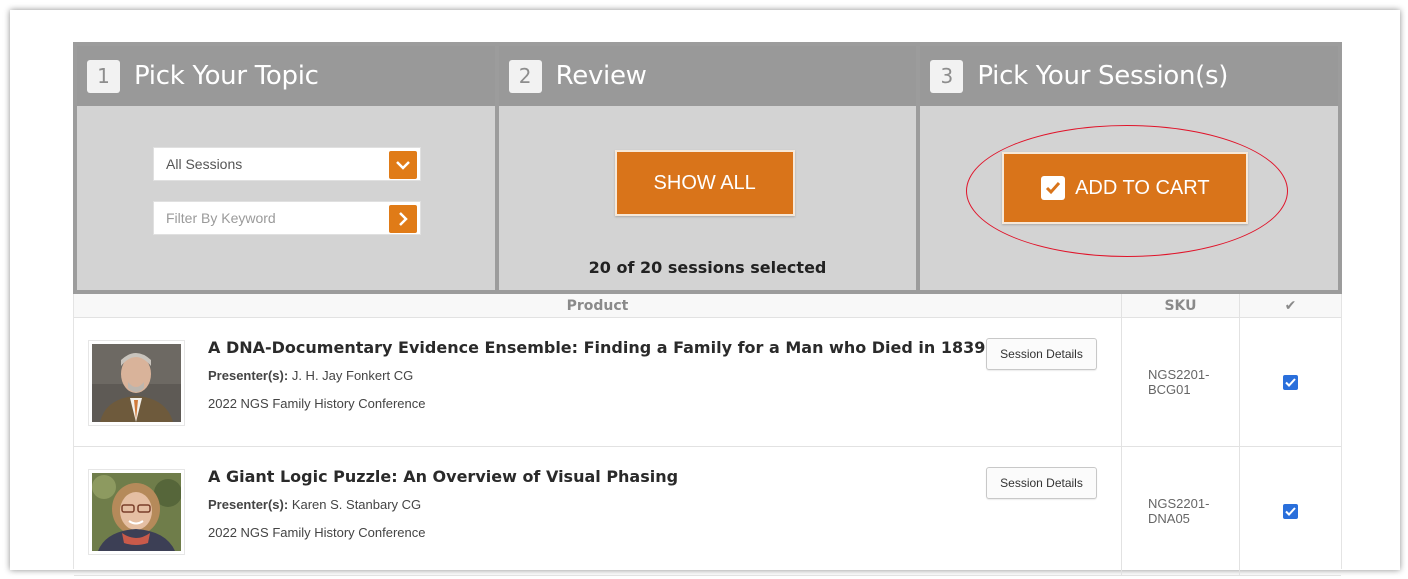  Describe the element at coordinates (287, 164) in the screenshot. I see `topic-select: All Sessions` at that location.